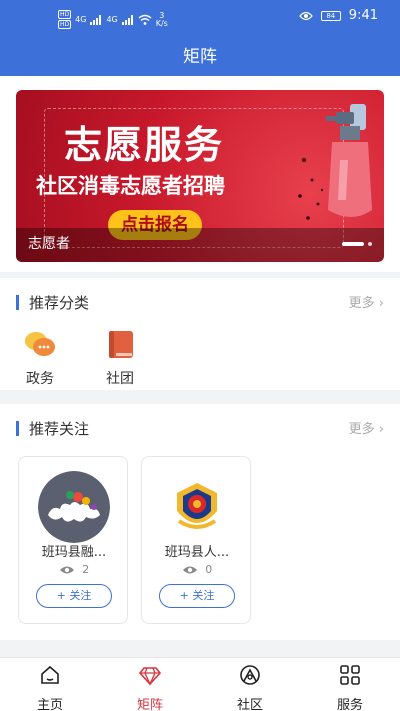  What do you see at coordinates (363, 15) in the screenshot?
I see `clock: 9:41` at bounding box center [363, 15].